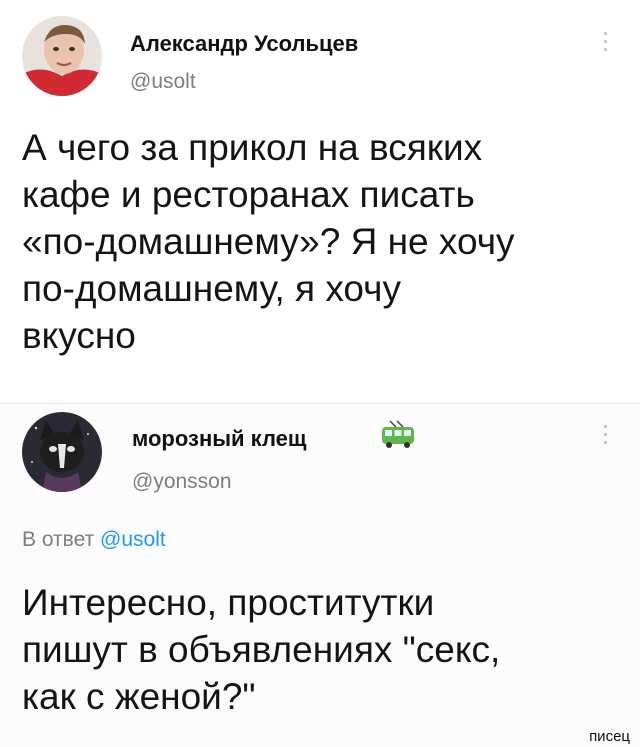 Image resolution: width=640 pixels, height=747 pixels. What do you see at coordinates (163, 82) in the screenshot?
I see `author-handle: @usolt` at bounding box center [163, 82].